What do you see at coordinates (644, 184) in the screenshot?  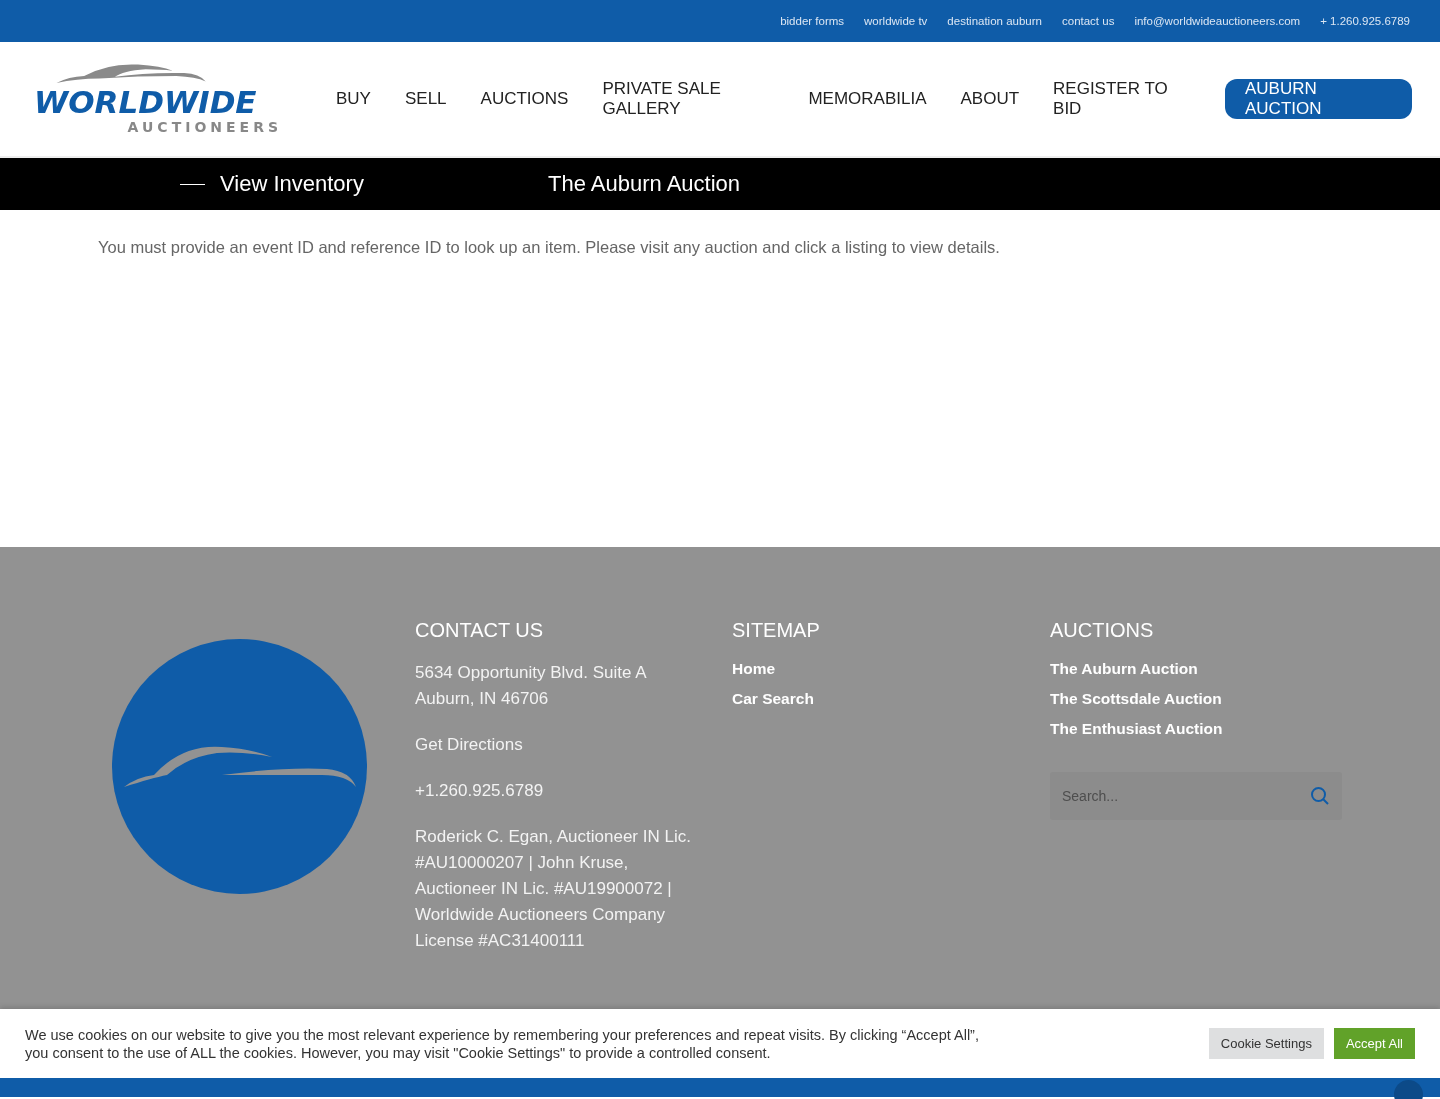 I see `page-title: The Auburn Auction` at bounding box center [644, 184].